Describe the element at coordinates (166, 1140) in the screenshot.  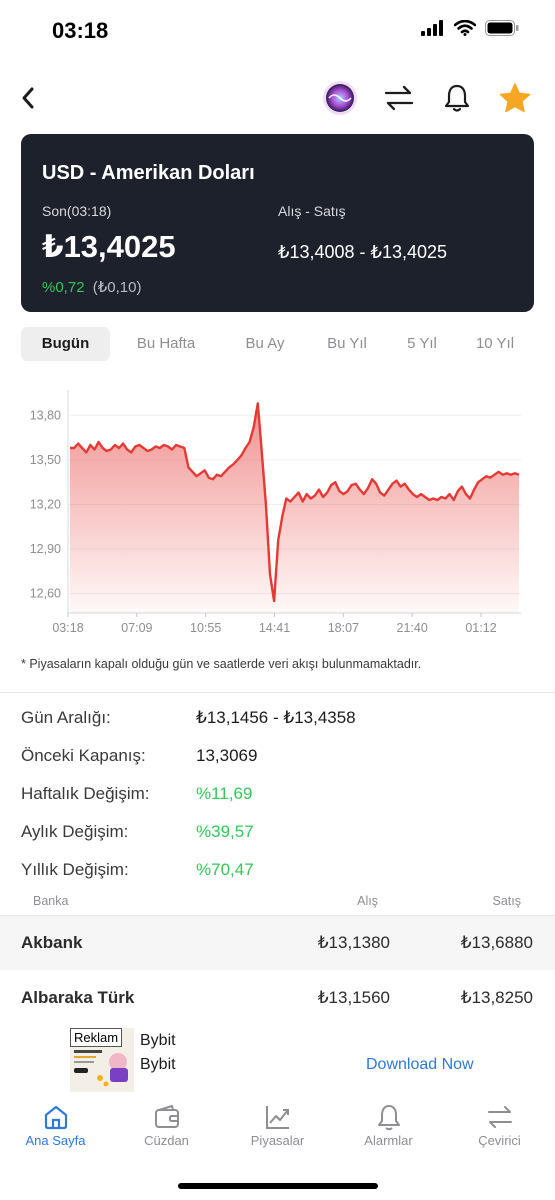
I see `tab-label: Cüzdan` at that location.